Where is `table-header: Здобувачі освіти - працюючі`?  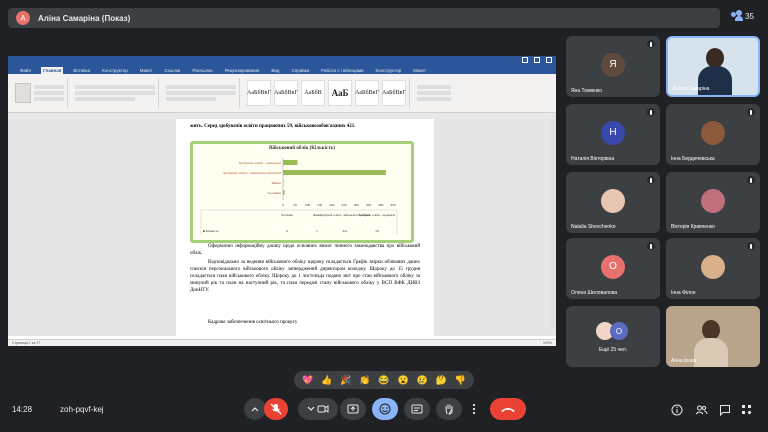 table-header: Здобувачі освіти - працюючі is located at coordinates (377, 215).